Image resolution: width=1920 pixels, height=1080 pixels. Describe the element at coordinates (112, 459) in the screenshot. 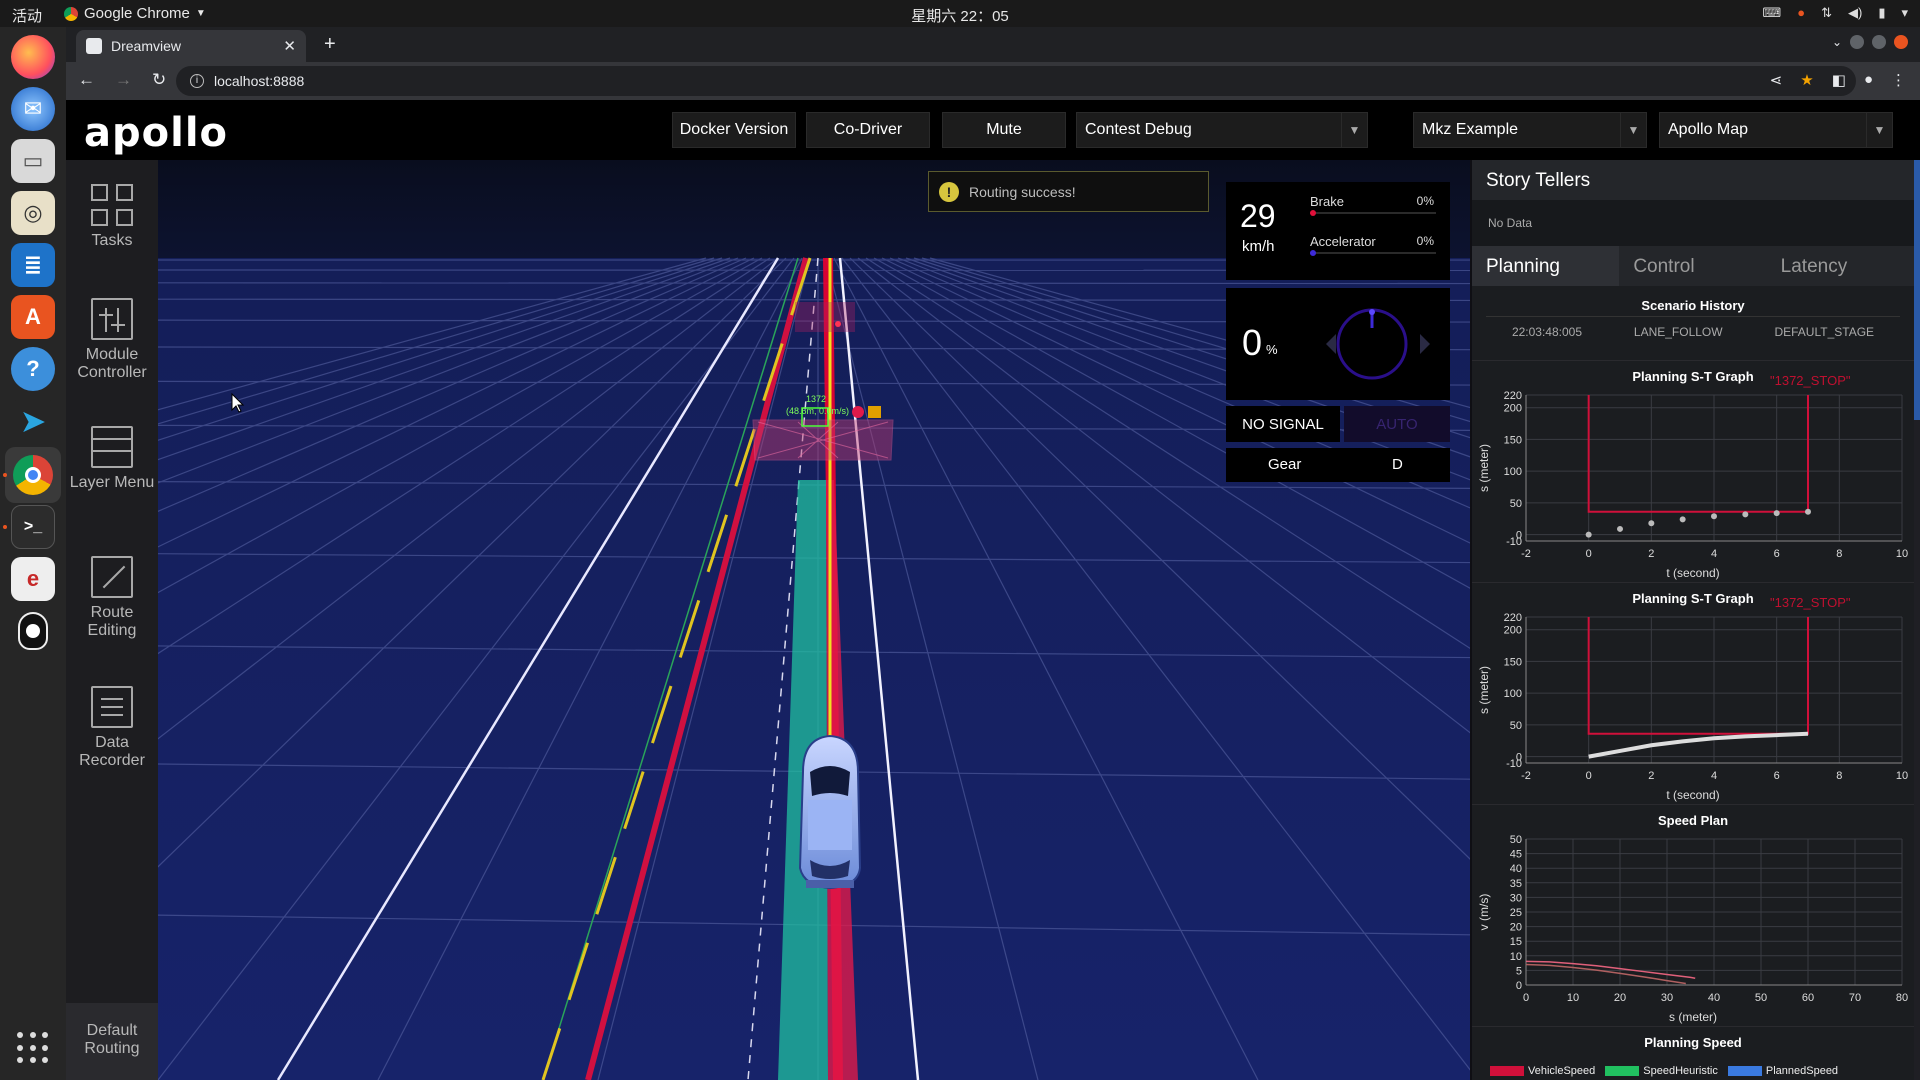

I see `menu-item-layer-menu: Layer Menu` at that location.